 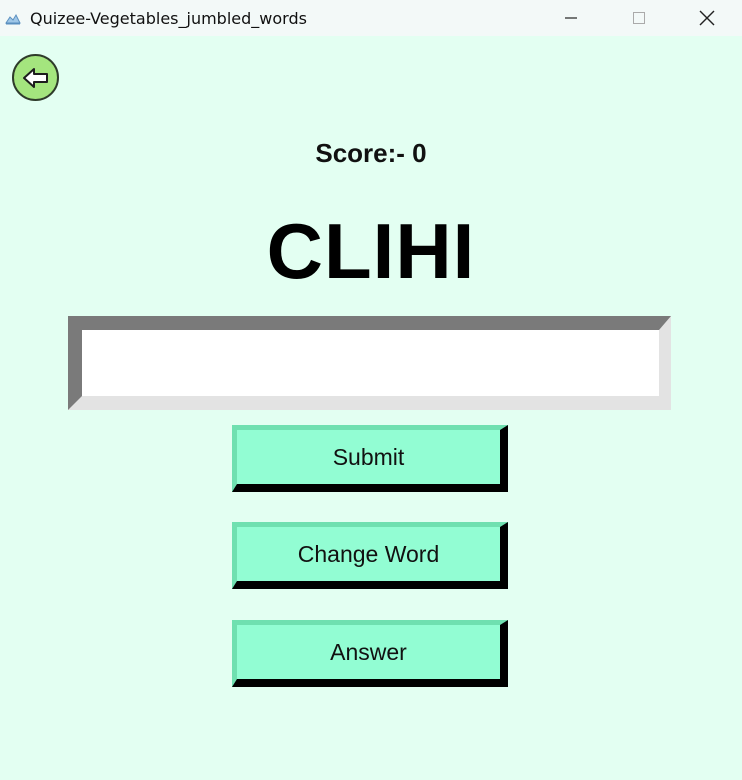 I want to click on maximize-icon, so click(x=639, y=18).